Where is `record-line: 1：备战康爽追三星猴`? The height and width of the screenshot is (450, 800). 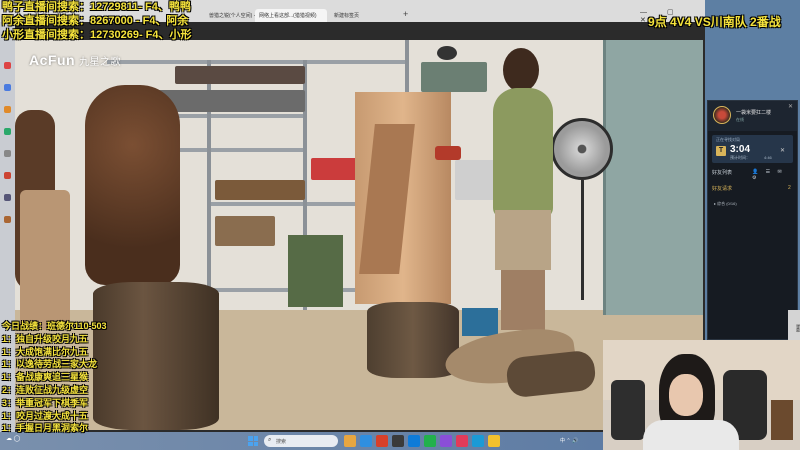
record-line: 1：备战康爽追三星猴 is located at coordinates (45, 377).